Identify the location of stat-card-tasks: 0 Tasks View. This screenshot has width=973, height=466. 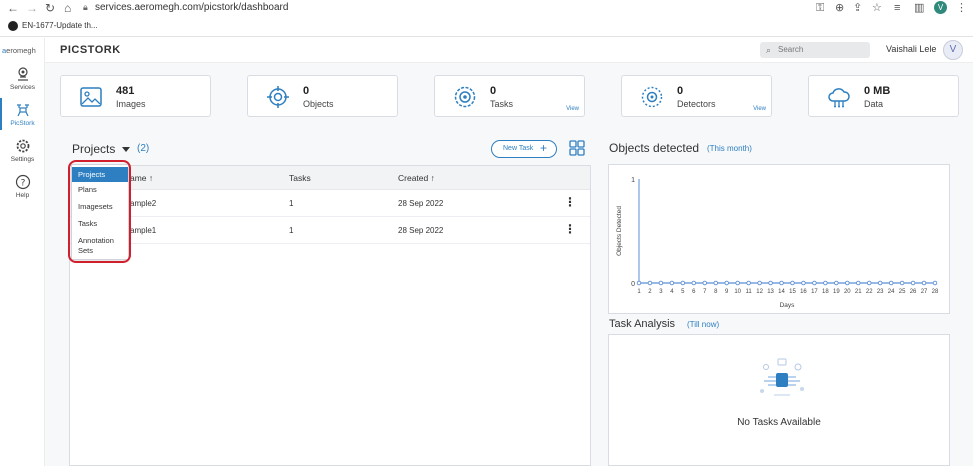
(509, 96).